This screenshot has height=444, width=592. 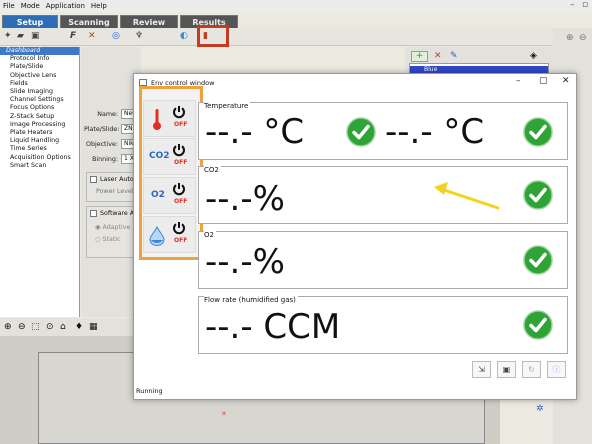 I want to click on dialog-status: Running, so click(x=149, y=391).